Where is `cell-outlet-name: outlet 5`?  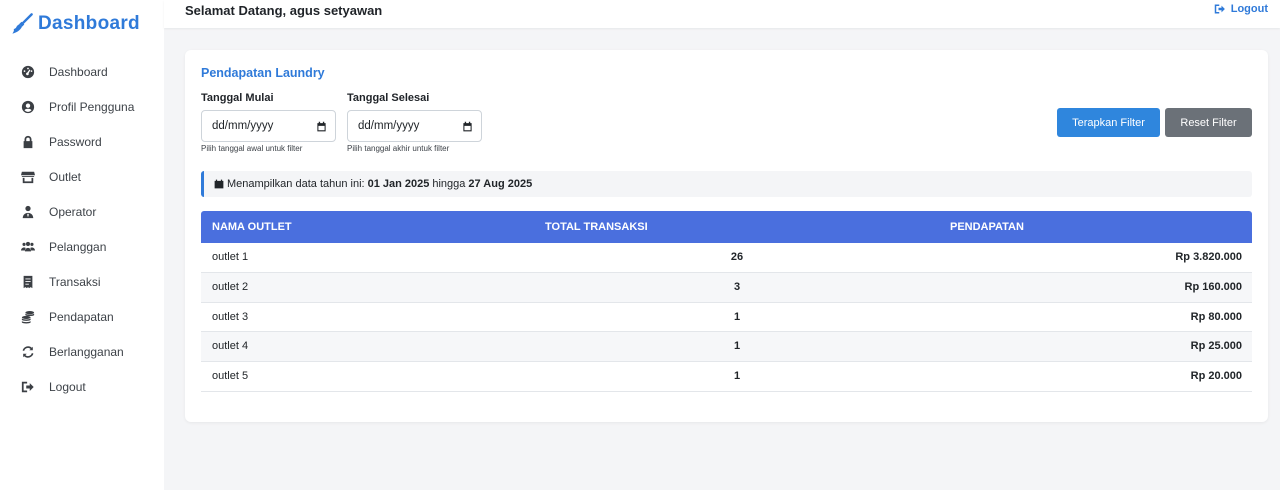
cell-outlet-name: outlet 5 is located at coordinates (230, 376).